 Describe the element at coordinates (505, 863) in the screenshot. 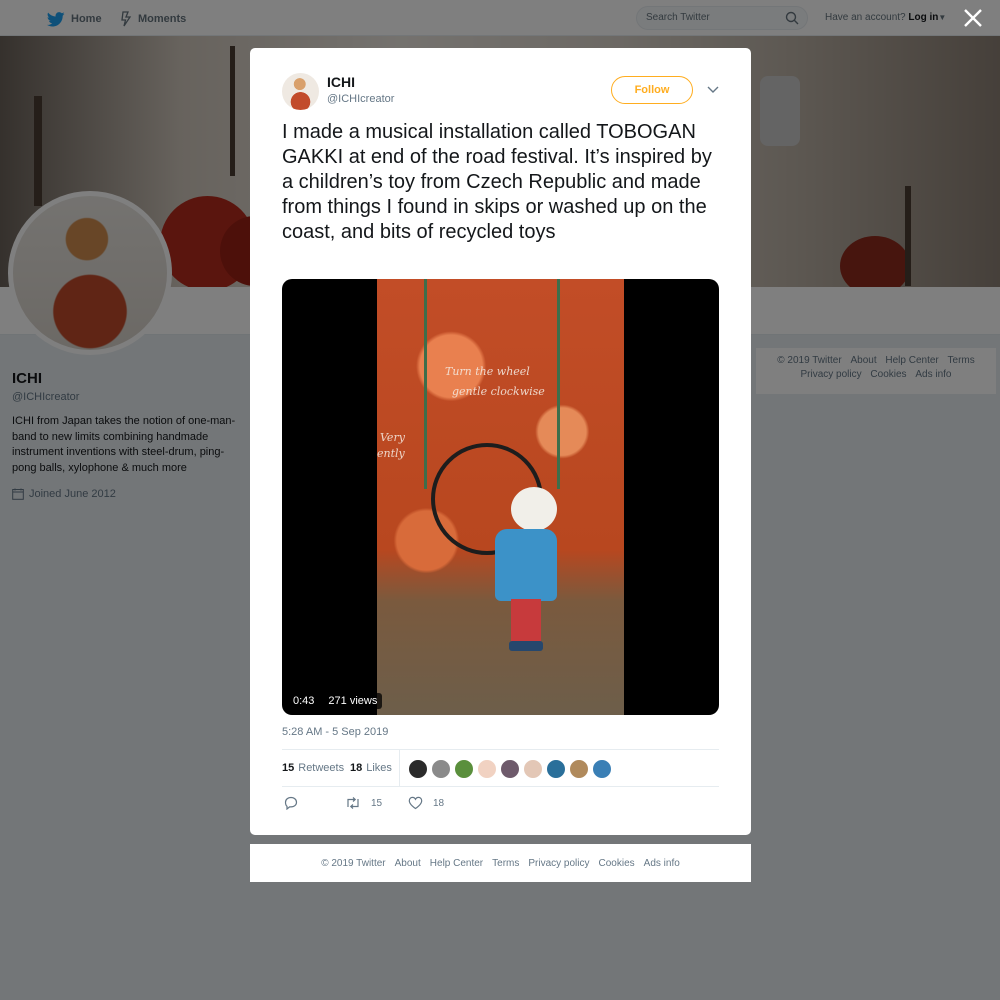

I see `footer-terms-link: Terms` at that location.